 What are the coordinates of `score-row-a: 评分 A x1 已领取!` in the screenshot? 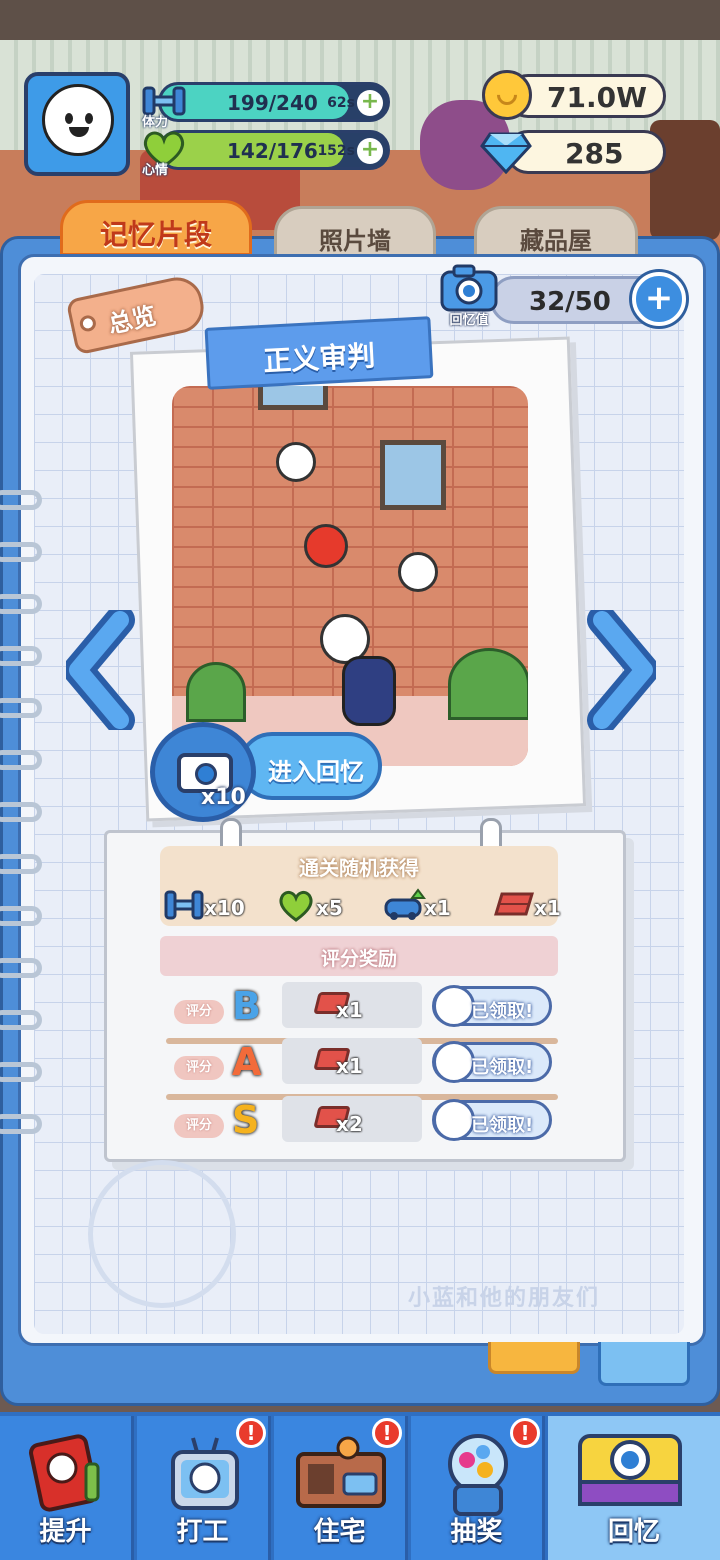 It's located at (359, 1069).